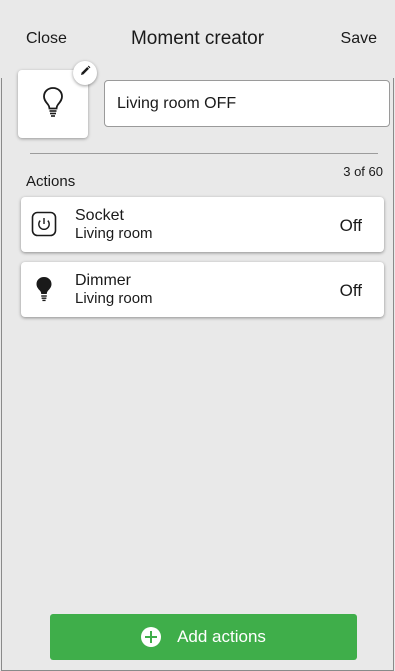 The height and width of the screenshot is (671, 395). I want to click on pencil-icon, so click(85, 73).